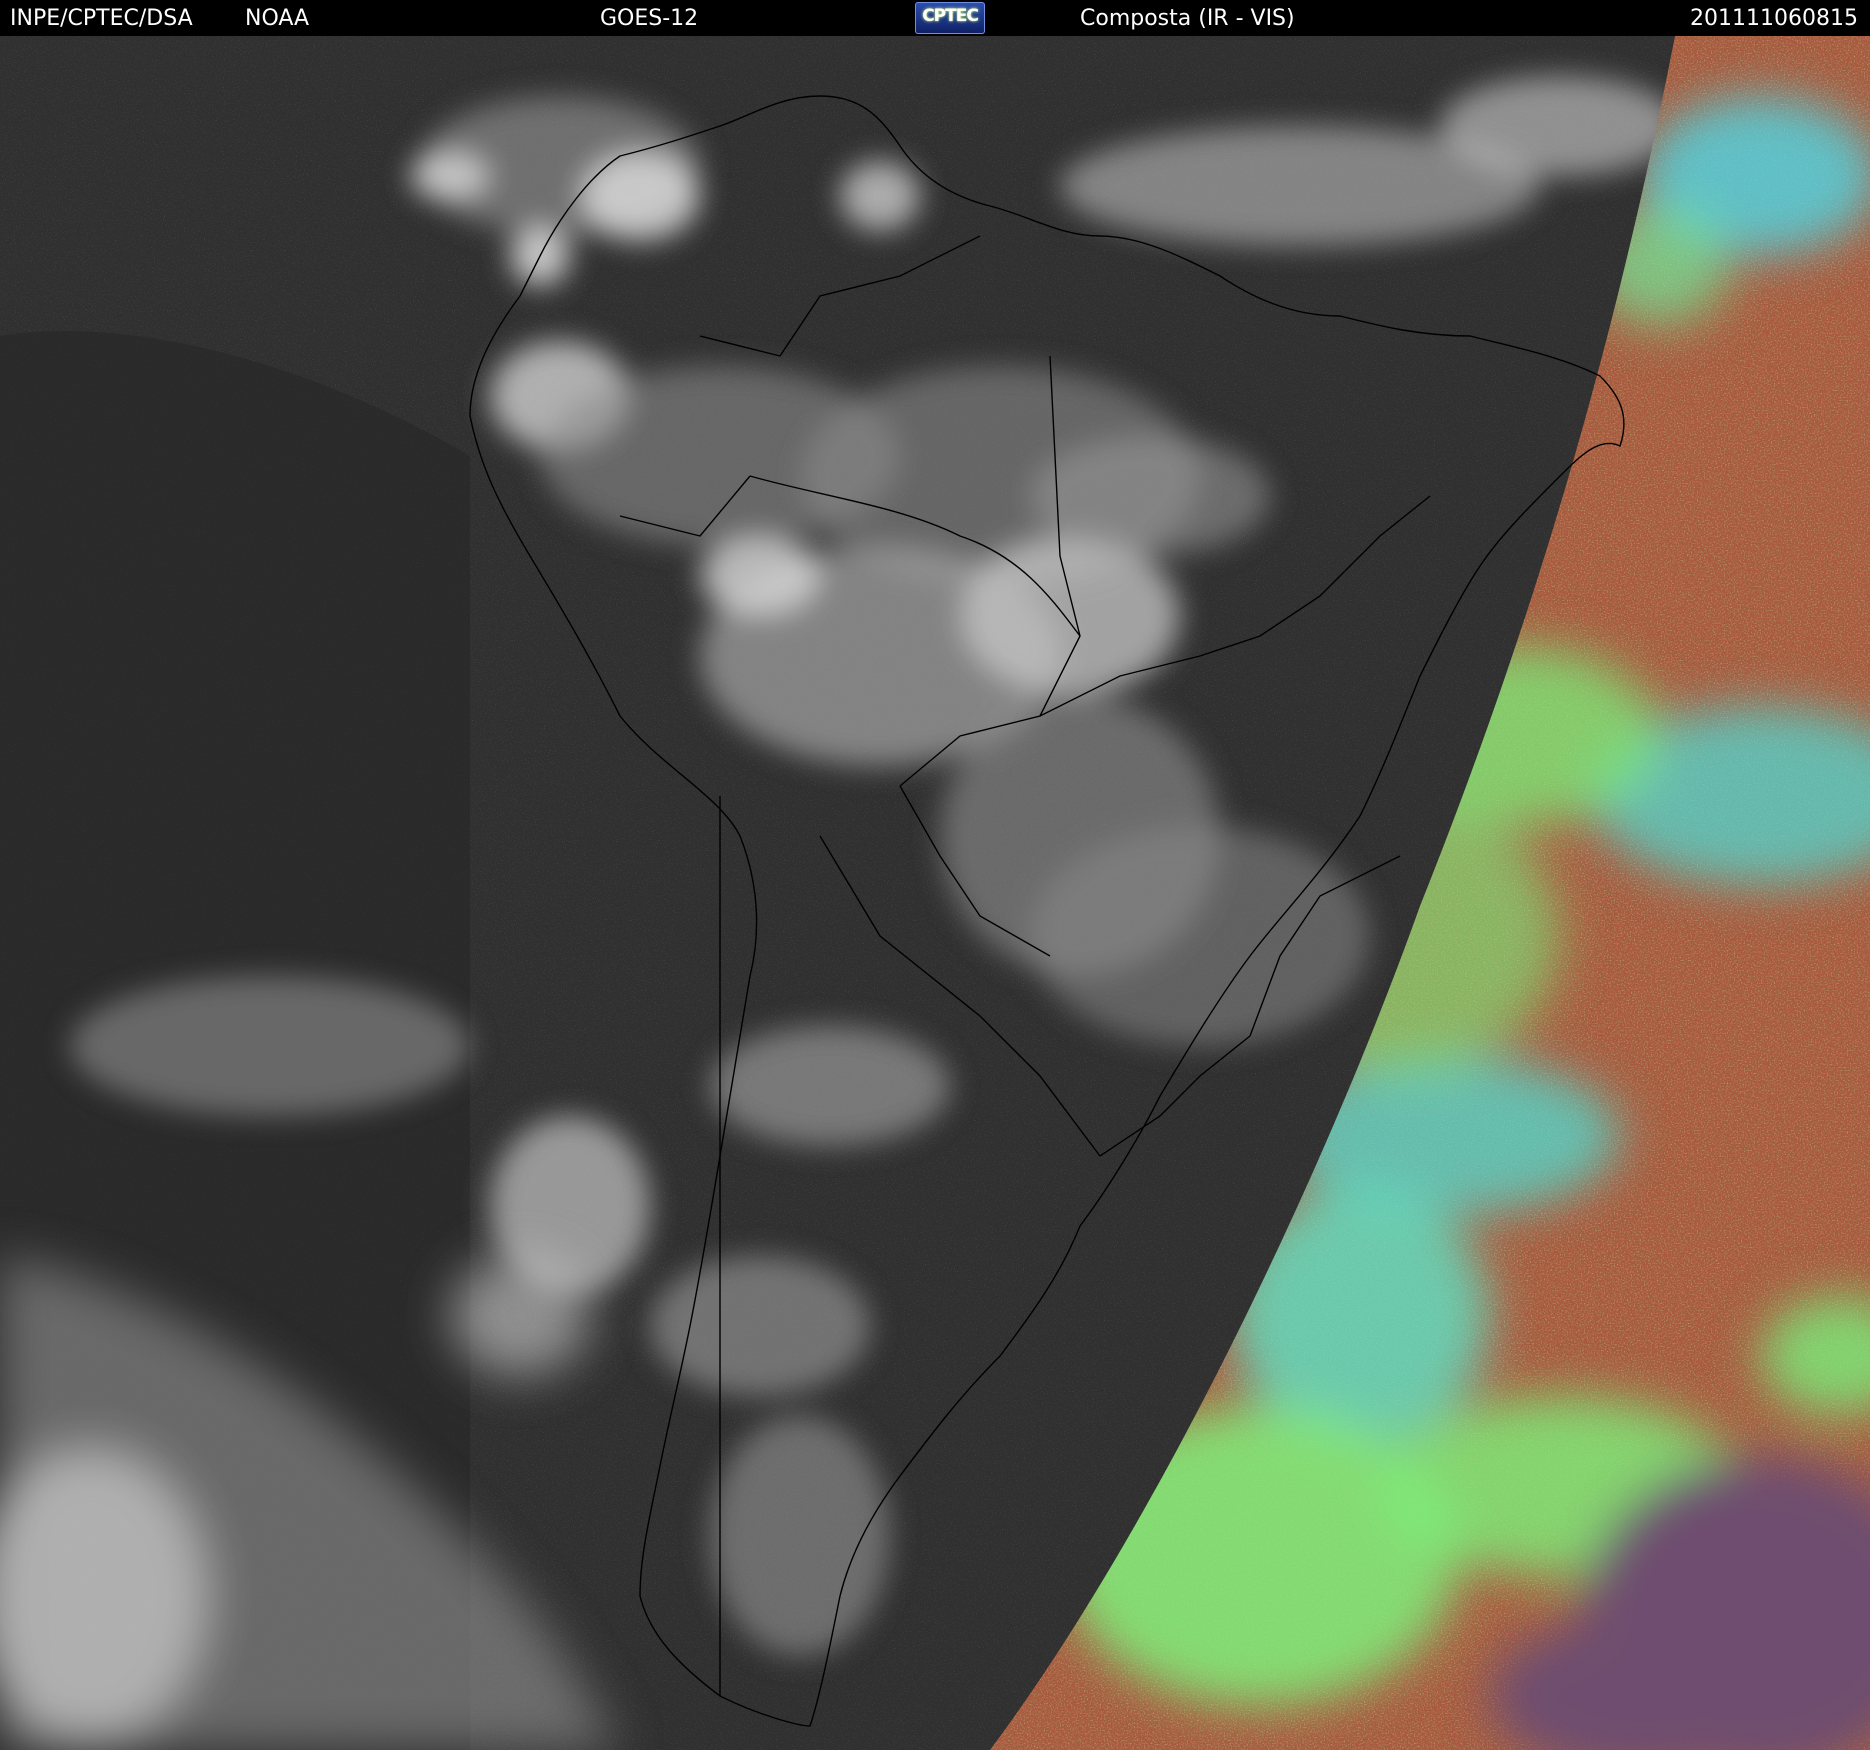 Image resolution: width=1870 pixels, height=1750 pixels. Describe the element at coordinates (101, 18) in the screenshot. I see `agency-label: INPE/CPTEC/DSA` at that location.